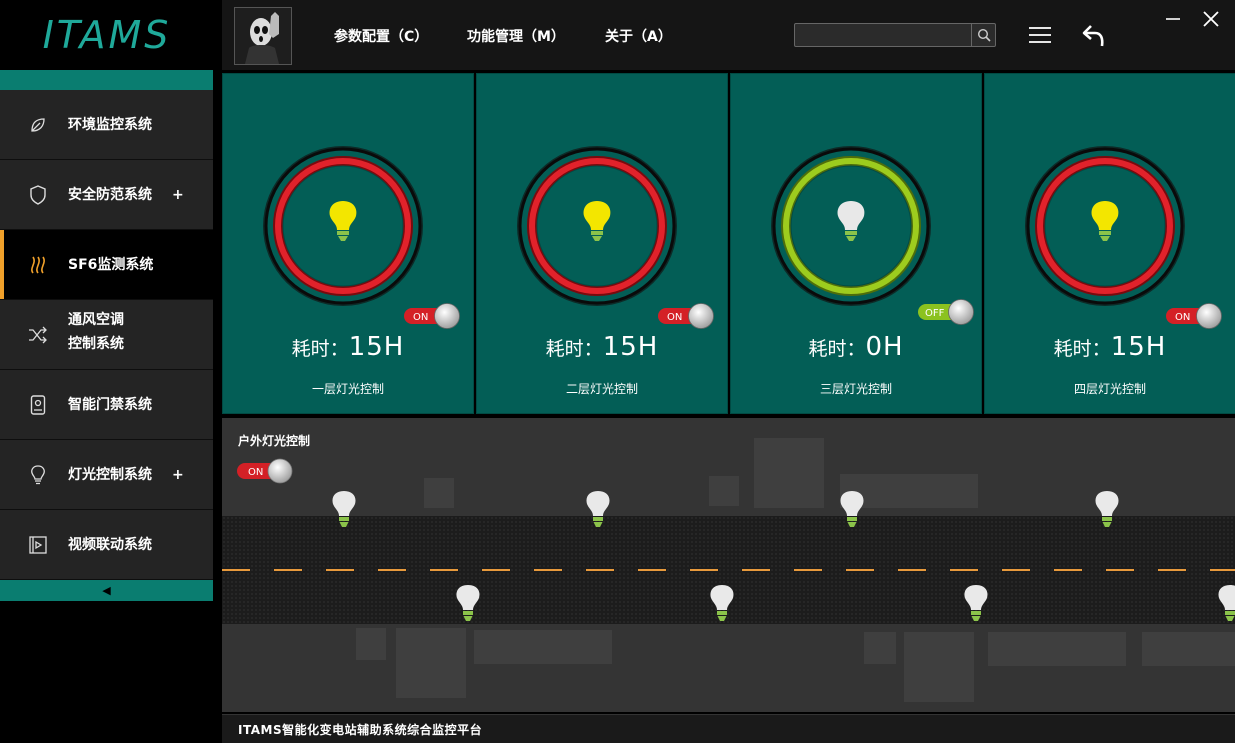  What do you see at coordinates (38, 265) in the screenshot?
I see `waves-icon` at bounding box center [38, 265].